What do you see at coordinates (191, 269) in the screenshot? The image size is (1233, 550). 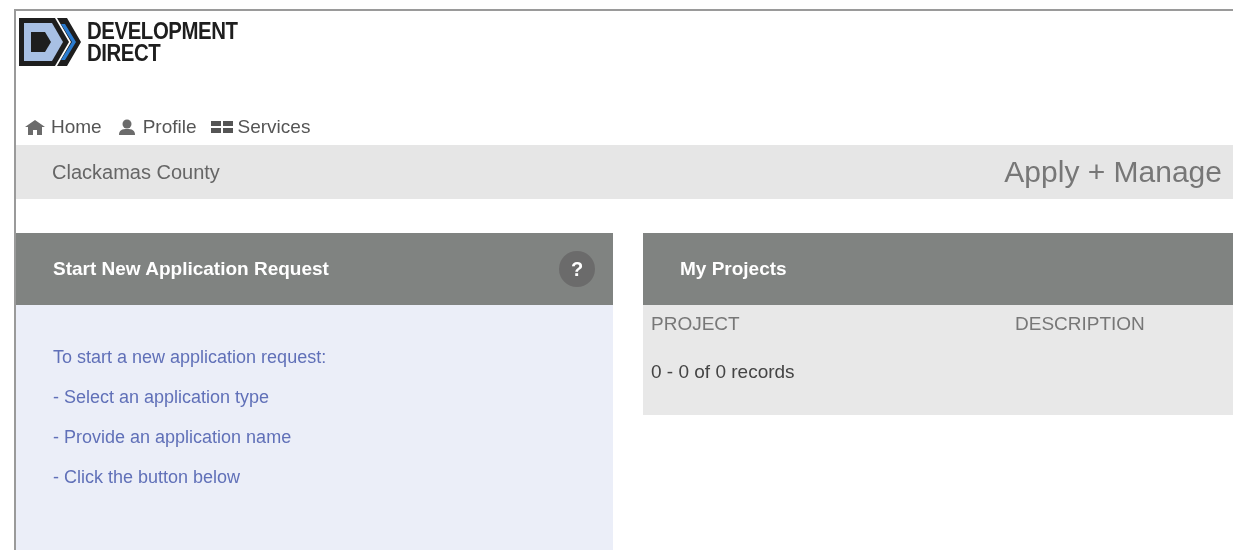 I see `panel-title: Start New Application Request` at bounding box center [191, 269].